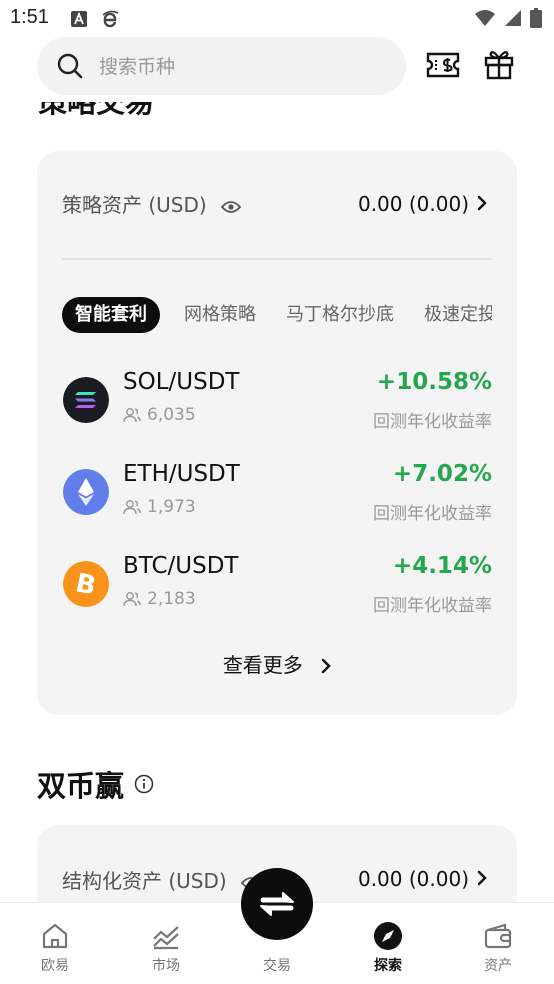 This screenshot has height=984, width=554. Describe the element at coordinates (171, 415) in the screenshot. I see `pair-users-count: 6,035` at that location.